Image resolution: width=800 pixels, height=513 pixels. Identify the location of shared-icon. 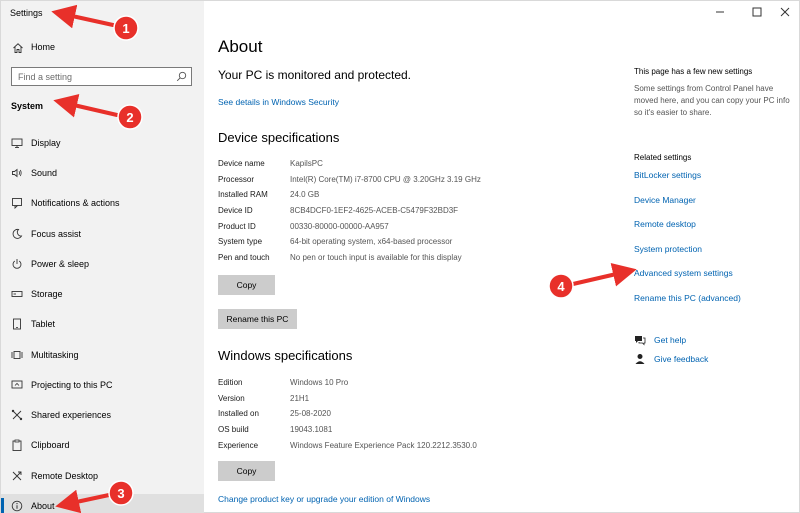
(17, 415).